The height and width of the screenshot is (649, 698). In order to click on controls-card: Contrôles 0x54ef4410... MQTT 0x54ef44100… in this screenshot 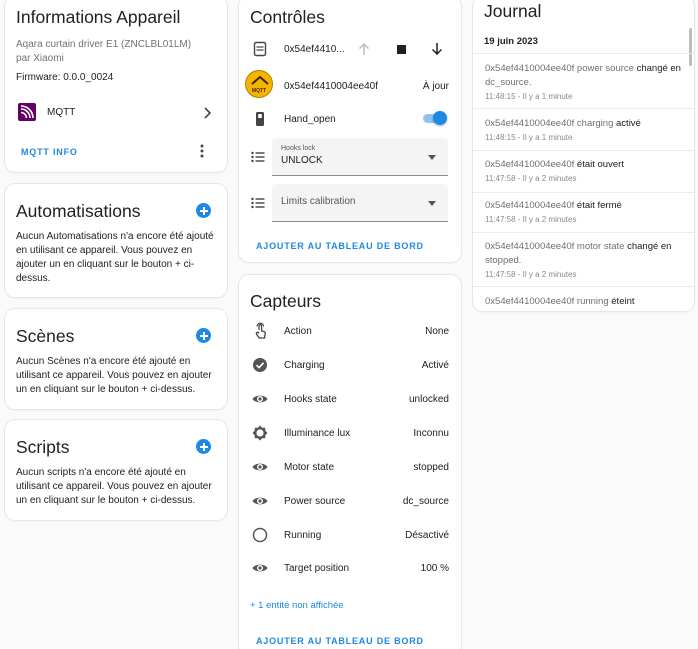, I will do `click(350, 131)`.